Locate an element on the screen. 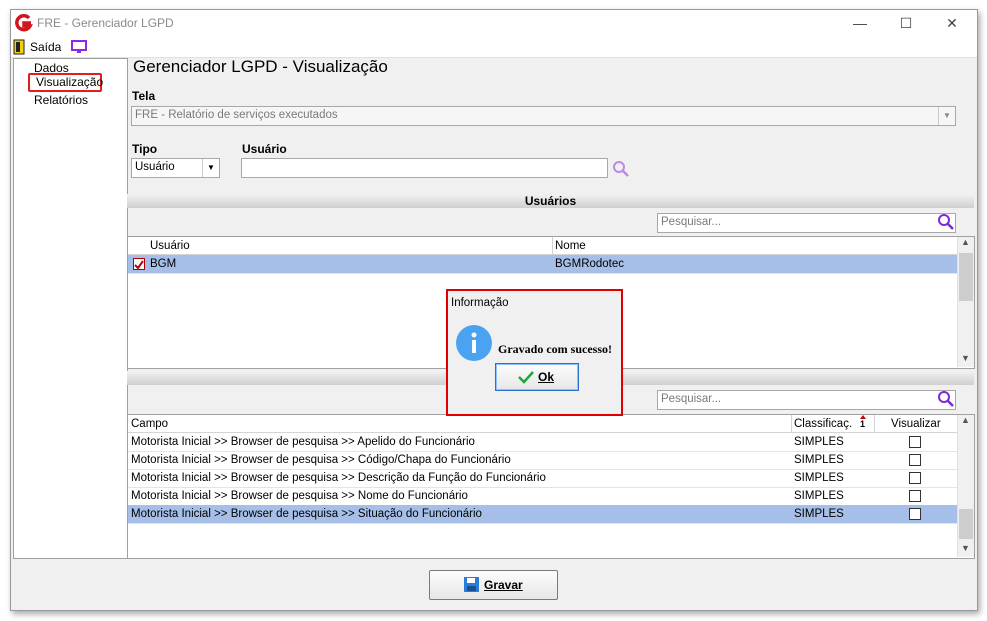 Image resolution: width=987 pixels, height=621 pixels. menu-bar: Saída is located at coordinates (494, 47).